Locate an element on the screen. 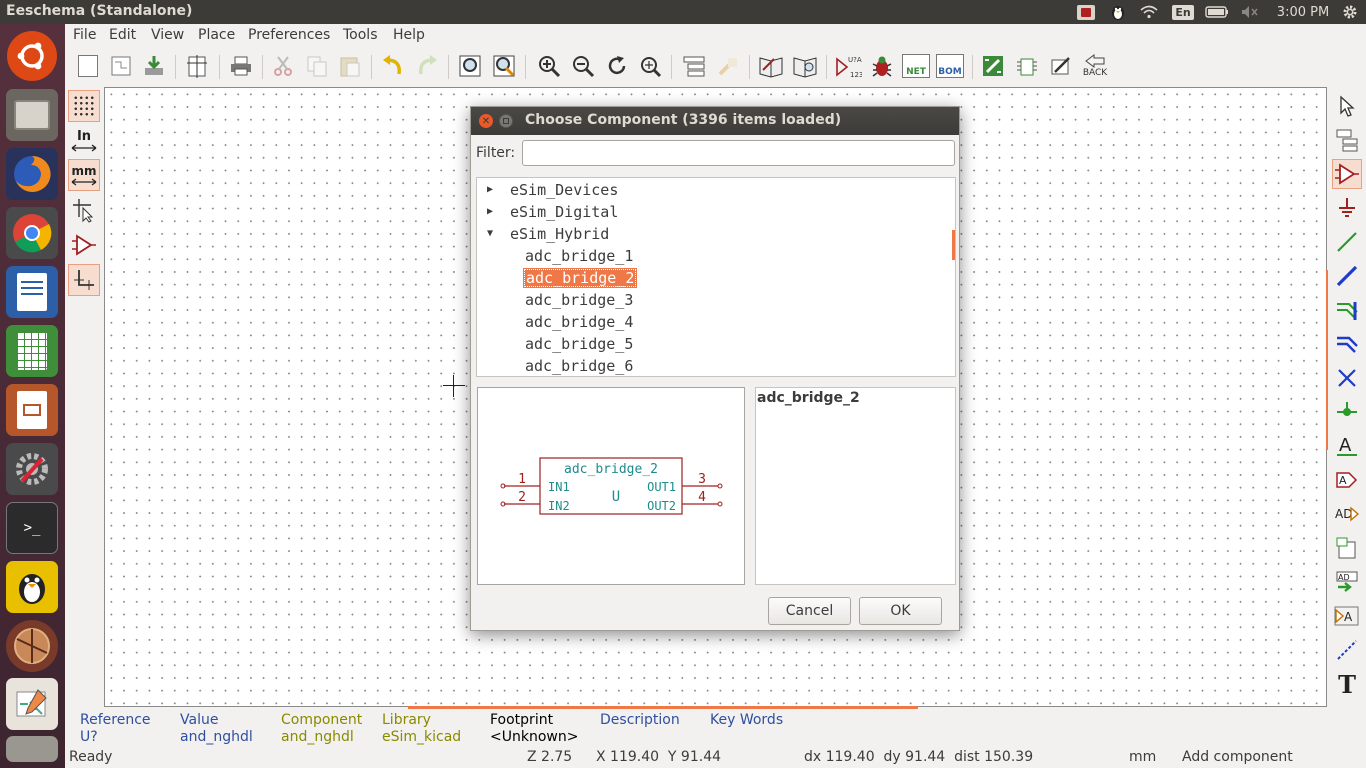  keyboard-layout-indicator: En is located at coordinates (1183, 12).